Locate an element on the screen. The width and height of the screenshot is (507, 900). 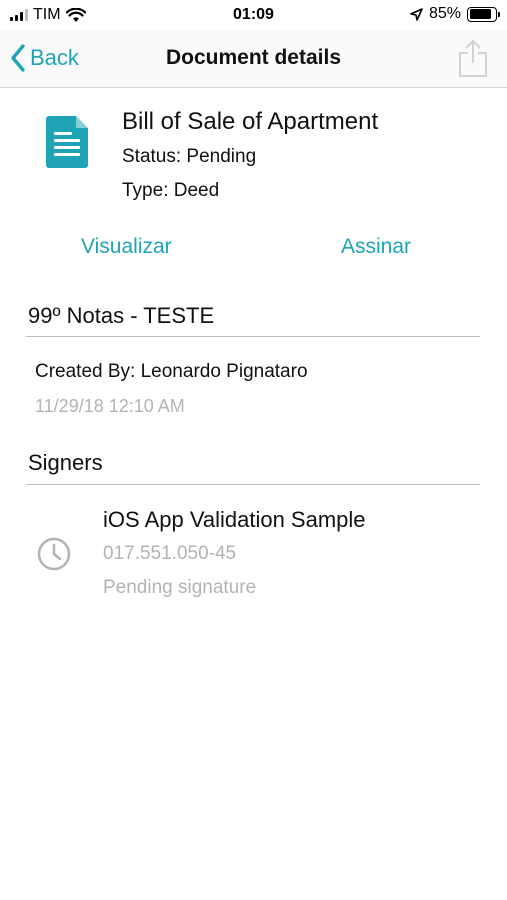
battery-percent: 85% is located at coordinates (444, 13).